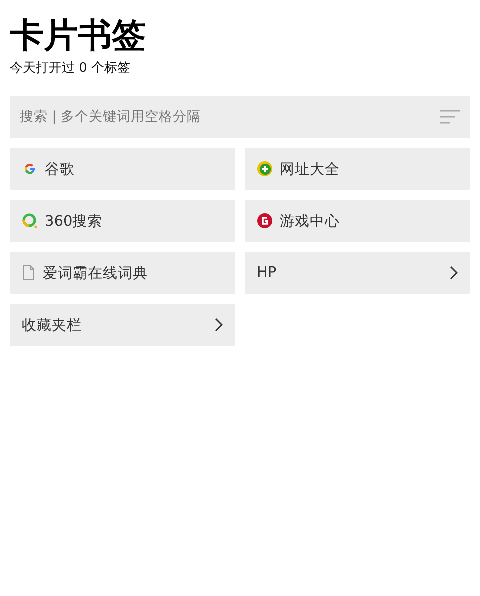 The height and width of the screenshot is (596, 480). What do you see at coordinates (357, 169) in the screenshot?
I see `bookmark-card: 网址大全` at bounding box center [357, 169].